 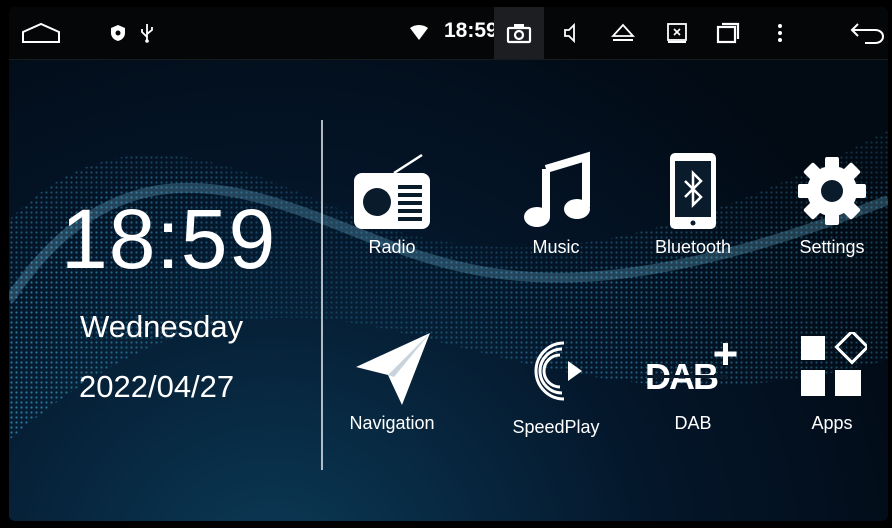 What do you see at coordinates (322, 295) in the screenshot?
I see `divider` at bounding box center [322, 295].